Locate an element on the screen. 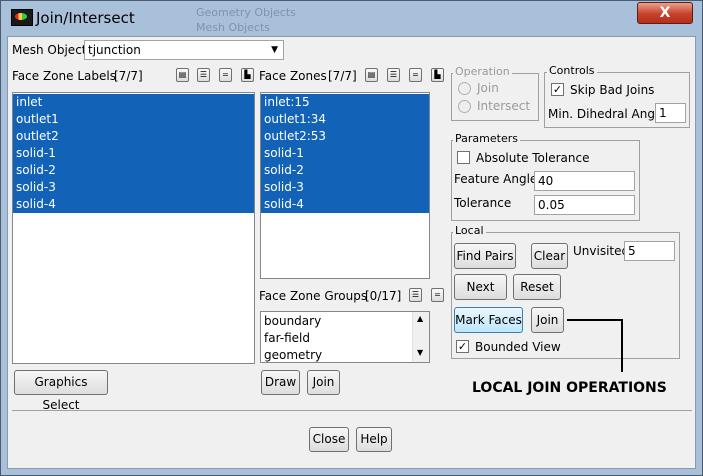  face-zone-labels-count: [7/7] is located at coordinates (128, 76).